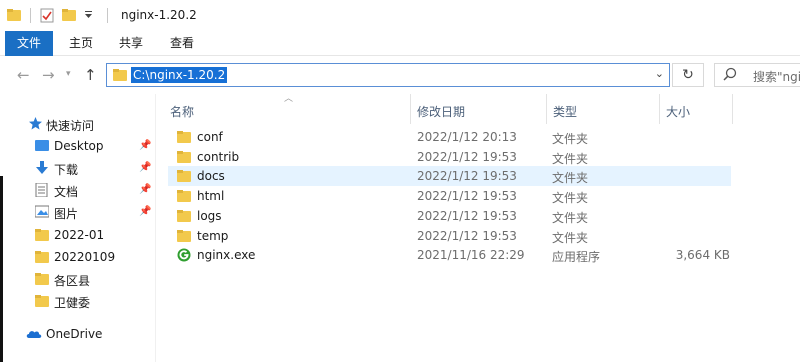  What do you see at coordinates (702, 255) in the screenshot?
I see `file-size: 3,664 KB` at bounding box center [702, 255].